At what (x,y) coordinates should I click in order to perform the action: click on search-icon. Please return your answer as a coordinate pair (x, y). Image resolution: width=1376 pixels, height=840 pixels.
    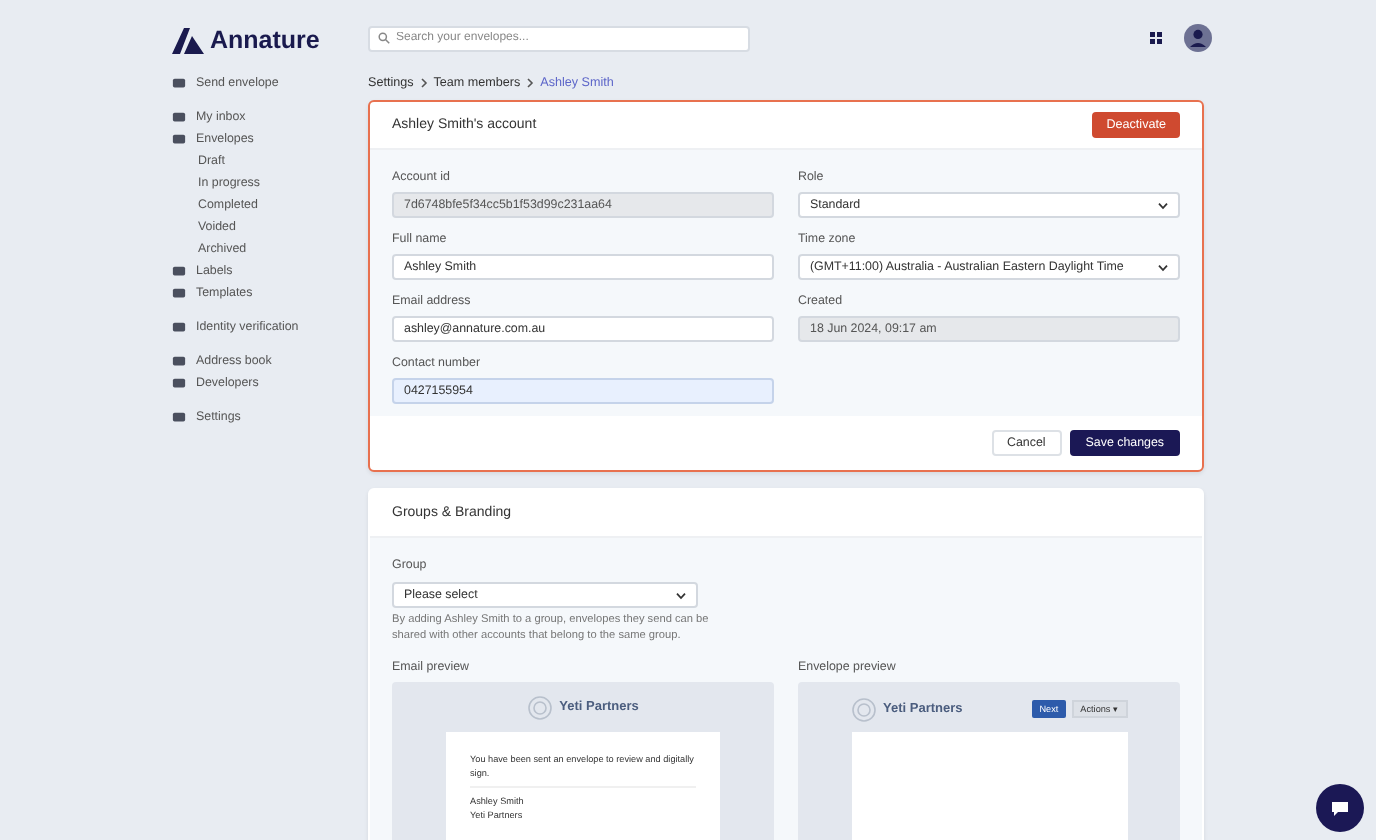
    Looking at the image, I should click on (384, 38).